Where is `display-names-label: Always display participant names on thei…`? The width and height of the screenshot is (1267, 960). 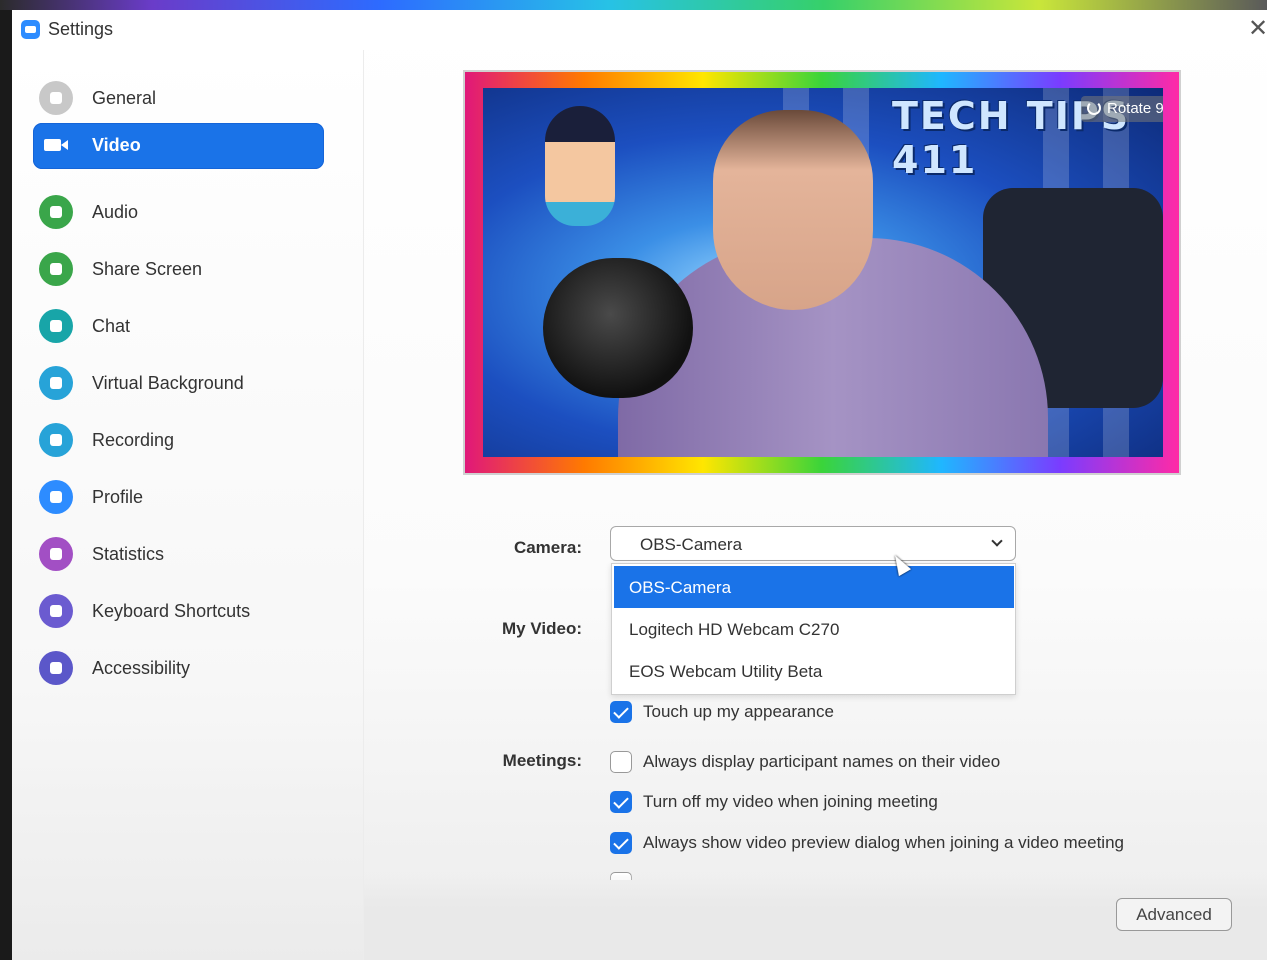
display-names-label: Always display participant names on thei… is located at coordinates (822, 761).